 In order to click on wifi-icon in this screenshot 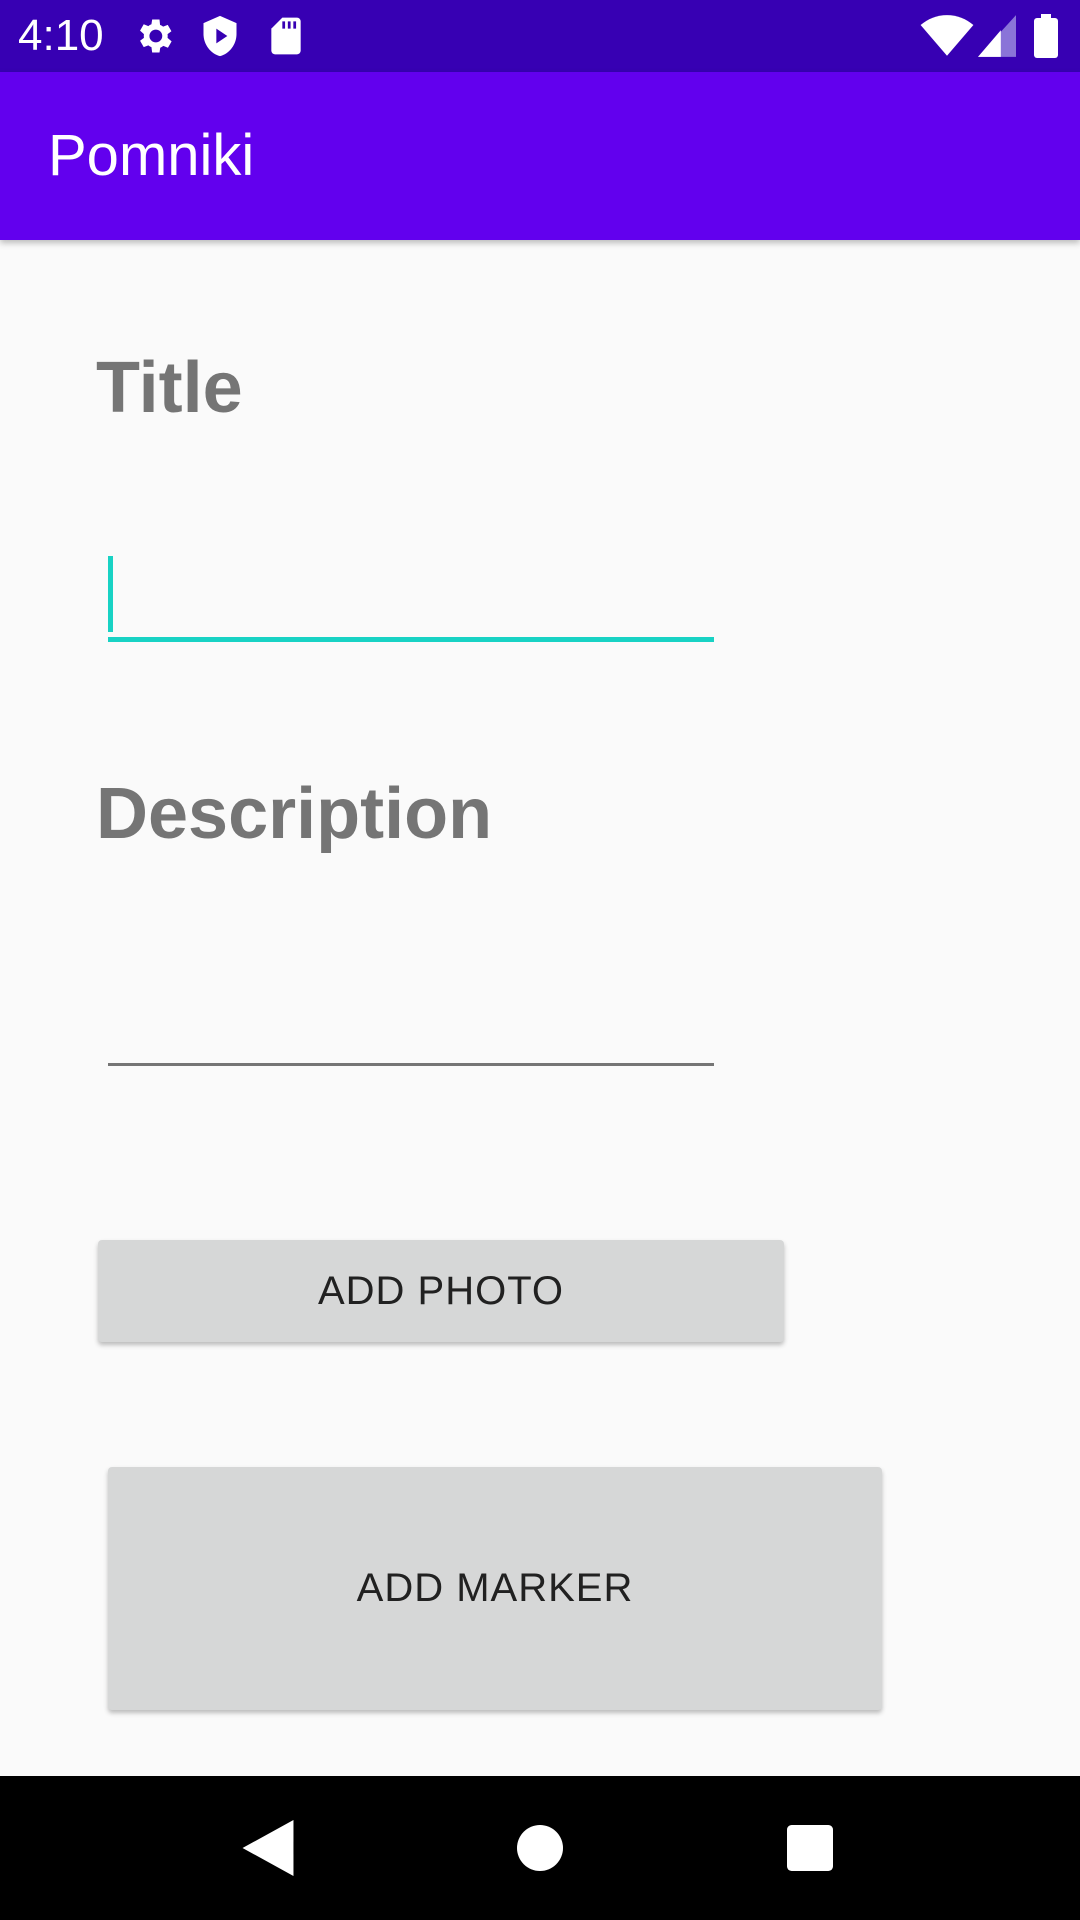, I will do `click(947, 38)`.